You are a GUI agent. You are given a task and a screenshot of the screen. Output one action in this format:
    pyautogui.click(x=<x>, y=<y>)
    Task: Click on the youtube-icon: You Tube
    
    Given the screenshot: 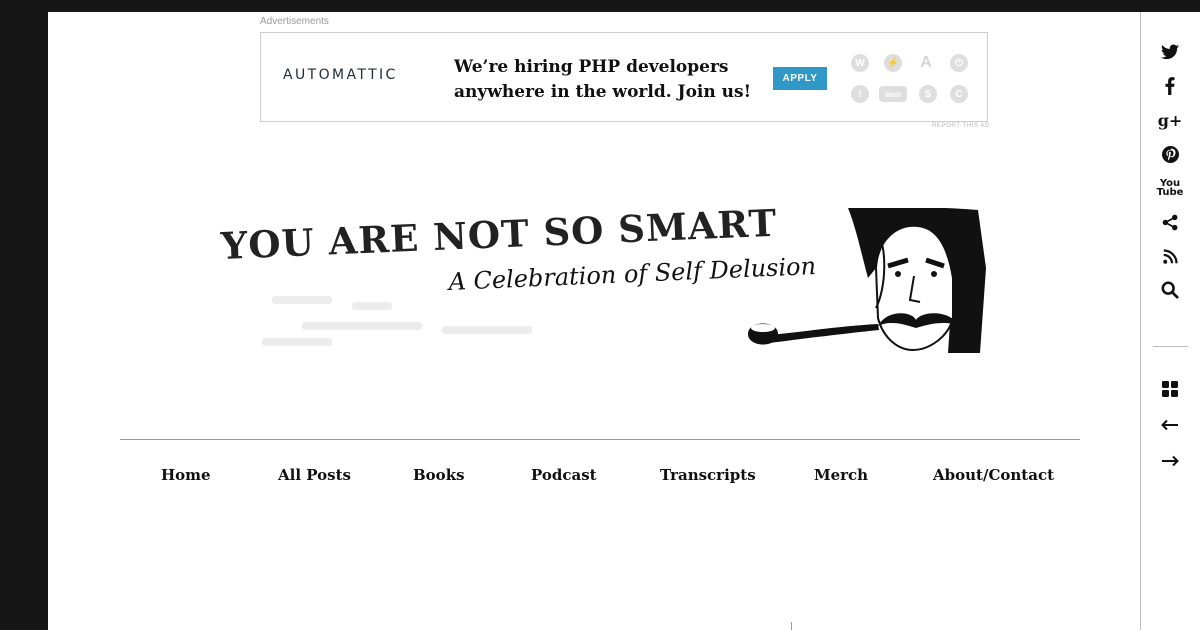 What is the action you would take?
    pyautogui.click(x=1170, y=188)
    